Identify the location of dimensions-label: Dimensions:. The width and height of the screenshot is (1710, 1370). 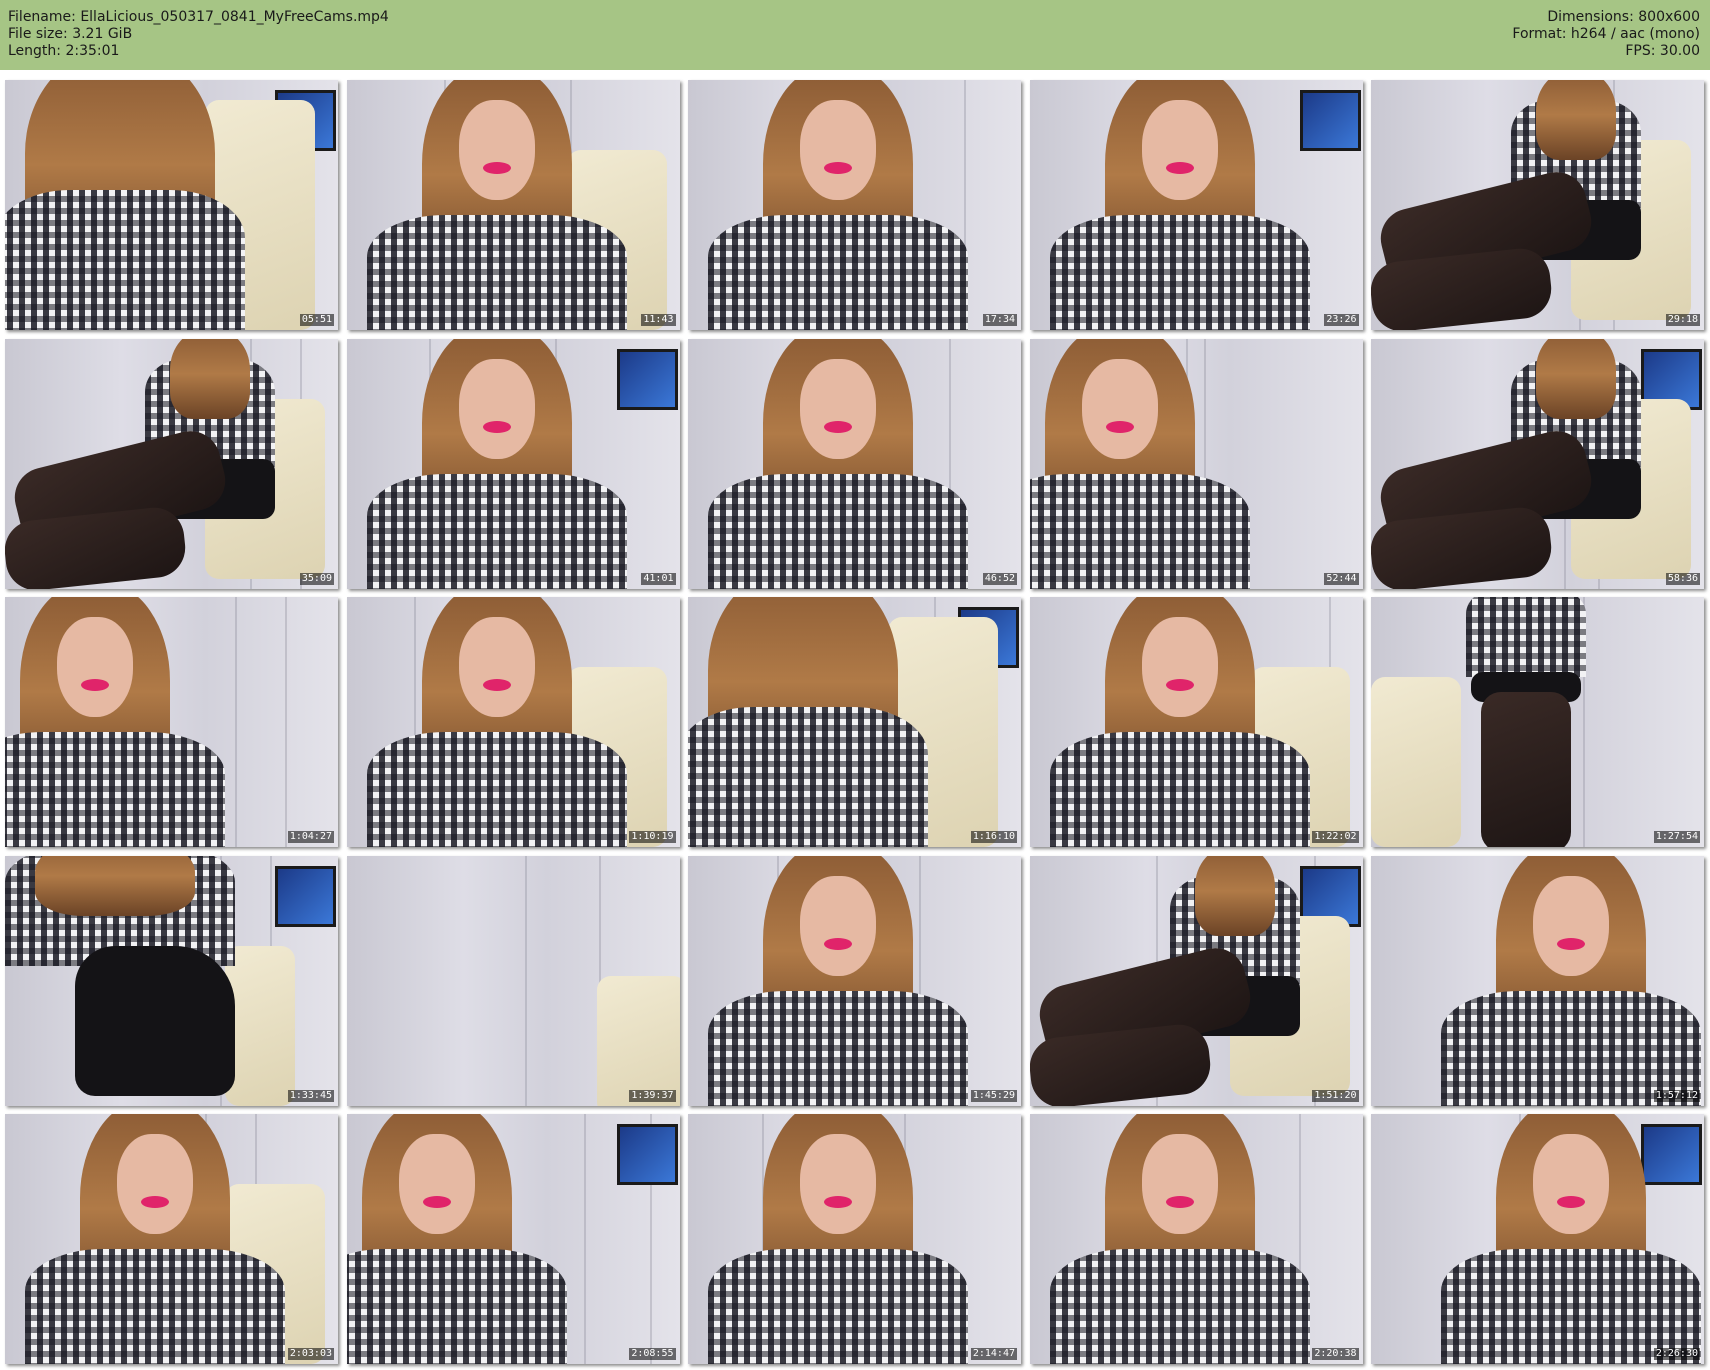
(1590, 17).